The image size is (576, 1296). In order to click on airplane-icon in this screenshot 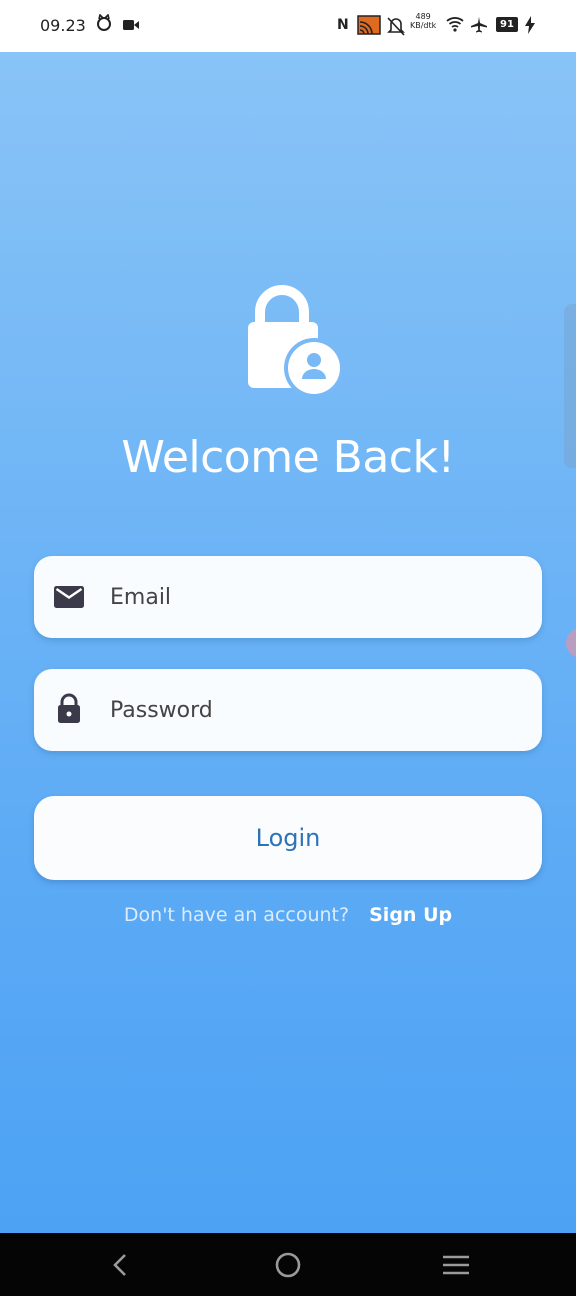, I will do `click(479, 25)`.